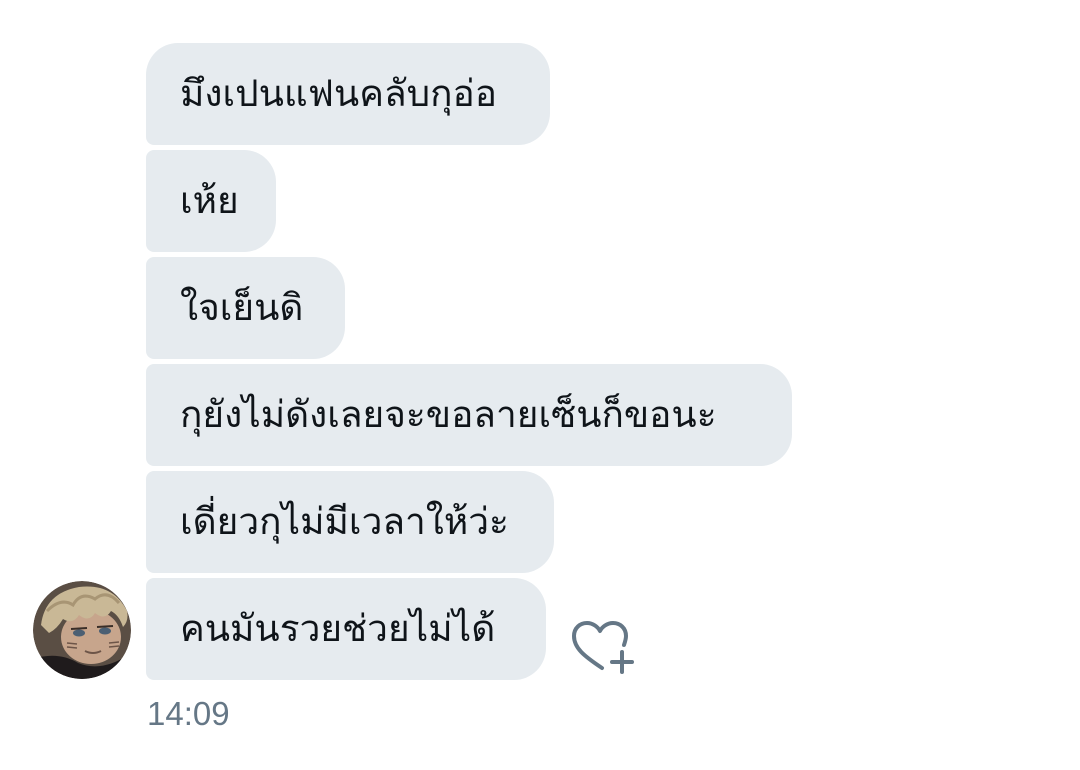  Describe the element at coordinates (346, 629) in the screenshot. I see `message-bubble: คนมันรวยช่วยไม่ได้` at that location.